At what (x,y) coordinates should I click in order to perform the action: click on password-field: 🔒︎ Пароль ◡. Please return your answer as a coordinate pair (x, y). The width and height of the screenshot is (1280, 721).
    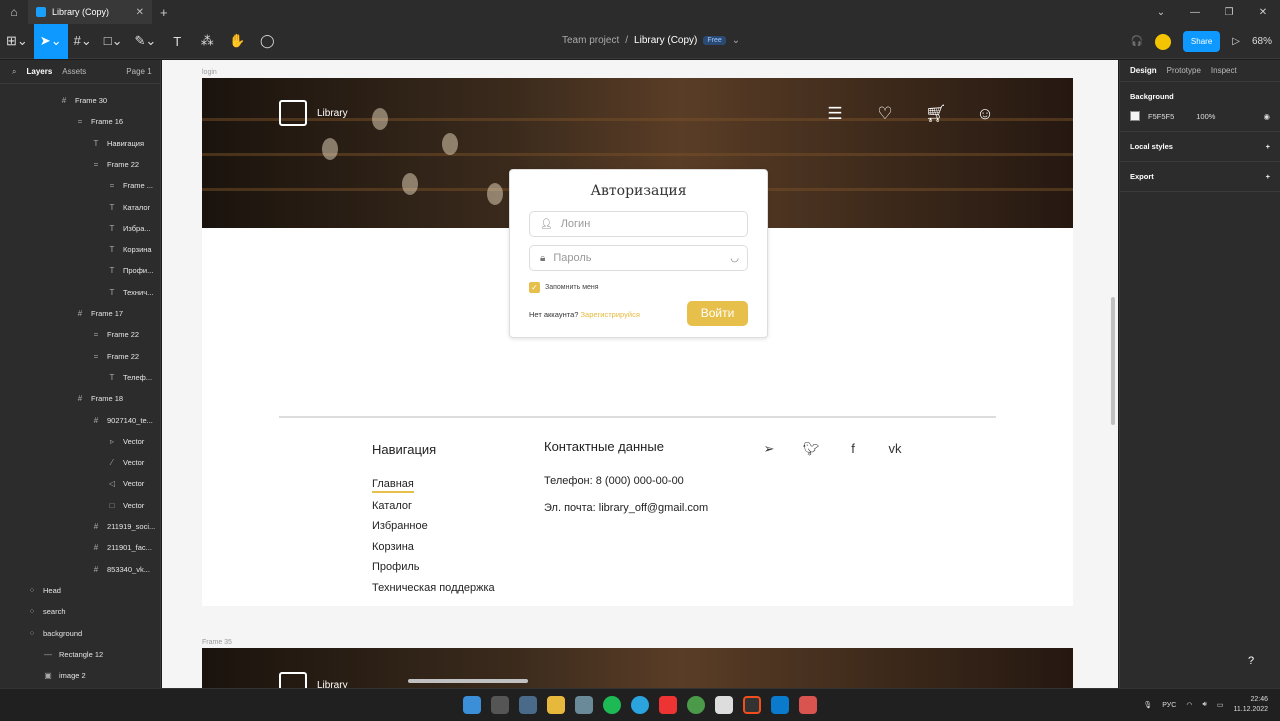
    Looking at the image, I should click on (638, 258).